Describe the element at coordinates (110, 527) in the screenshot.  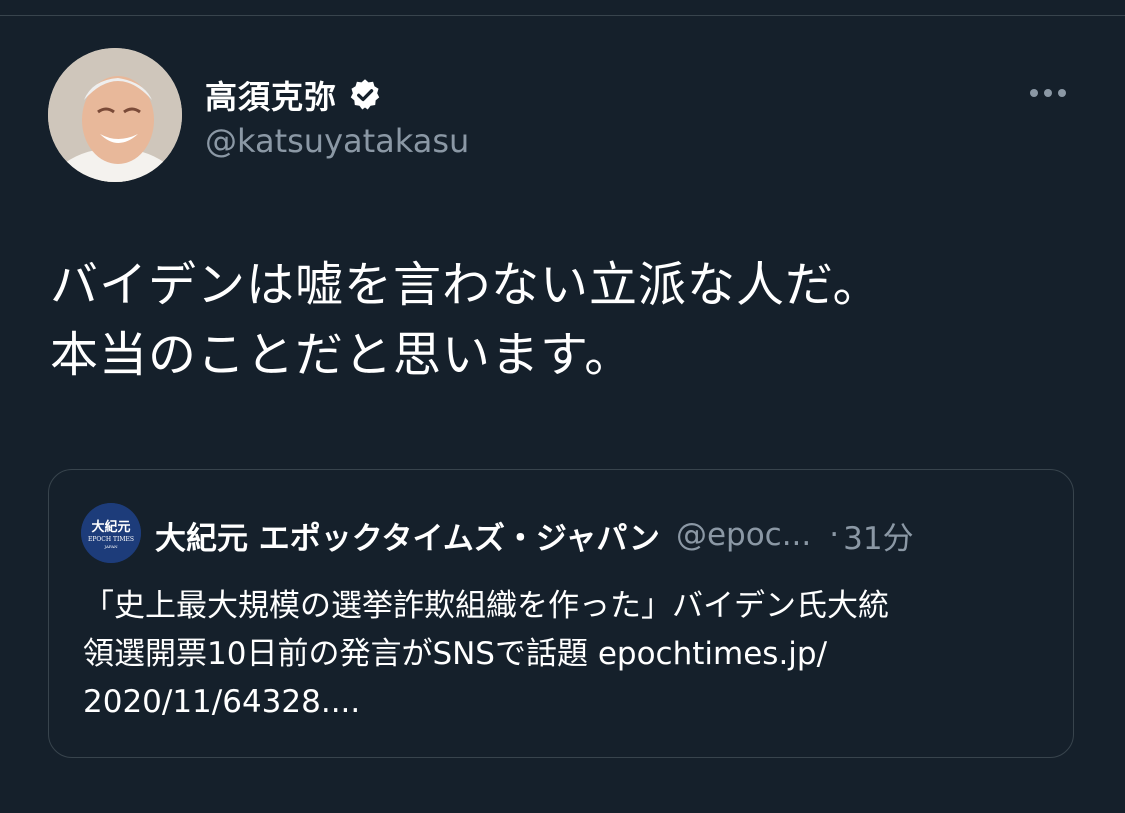
I see `svg-text: 大紀元` at that location.